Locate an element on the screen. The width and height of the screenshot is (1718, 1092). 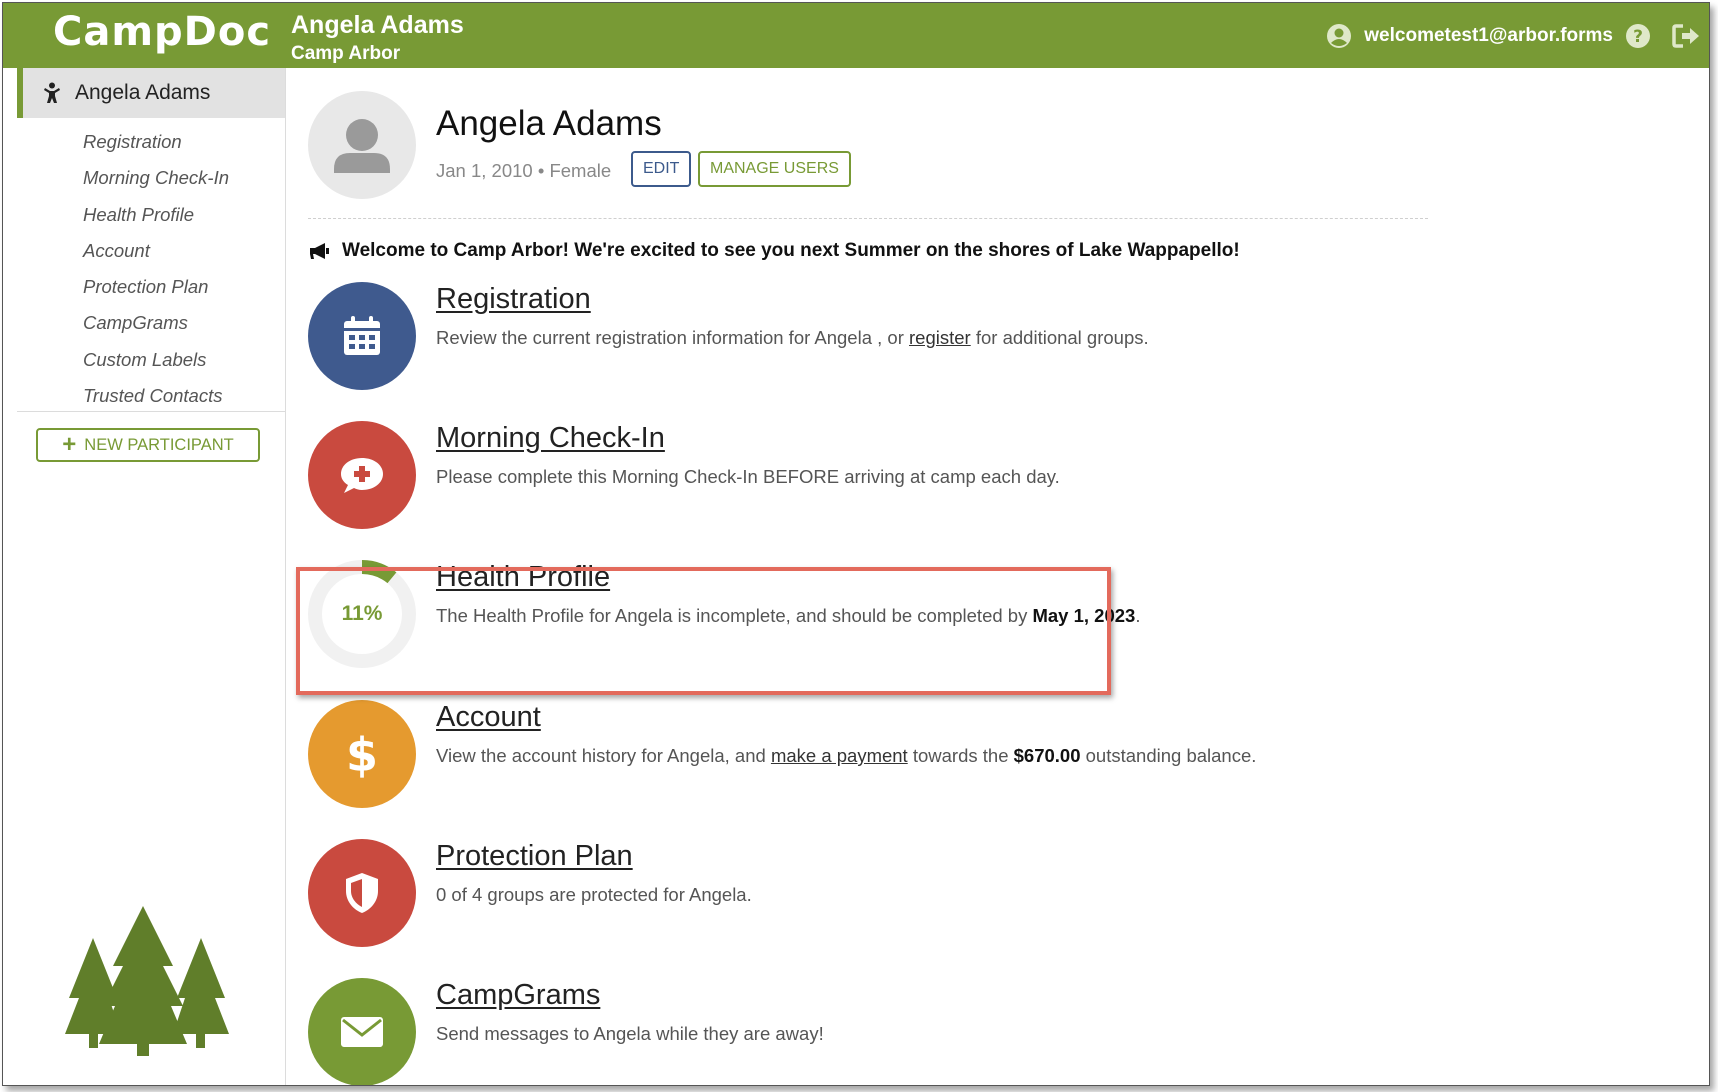
new-participant-button: + NEW PARTICIPANT is located at coordinates (148, 445).